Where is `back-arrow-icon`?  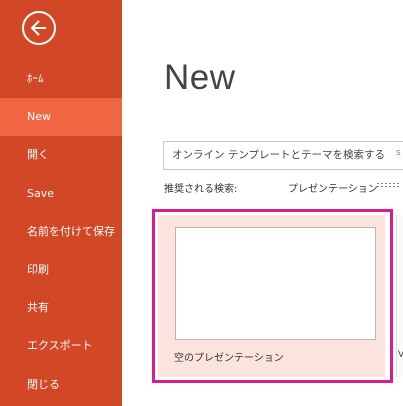
back-arrow-icon is located at coordinates (38, 28).